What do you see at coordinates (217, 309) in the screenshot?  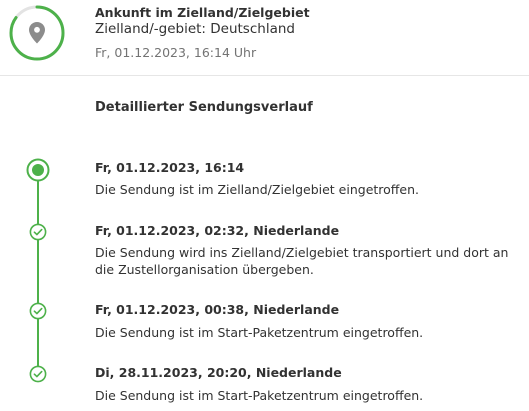 I see `event-title: Fr, 01.12.2023, 00:38, Niederlande` at bounding box center [217, 309].